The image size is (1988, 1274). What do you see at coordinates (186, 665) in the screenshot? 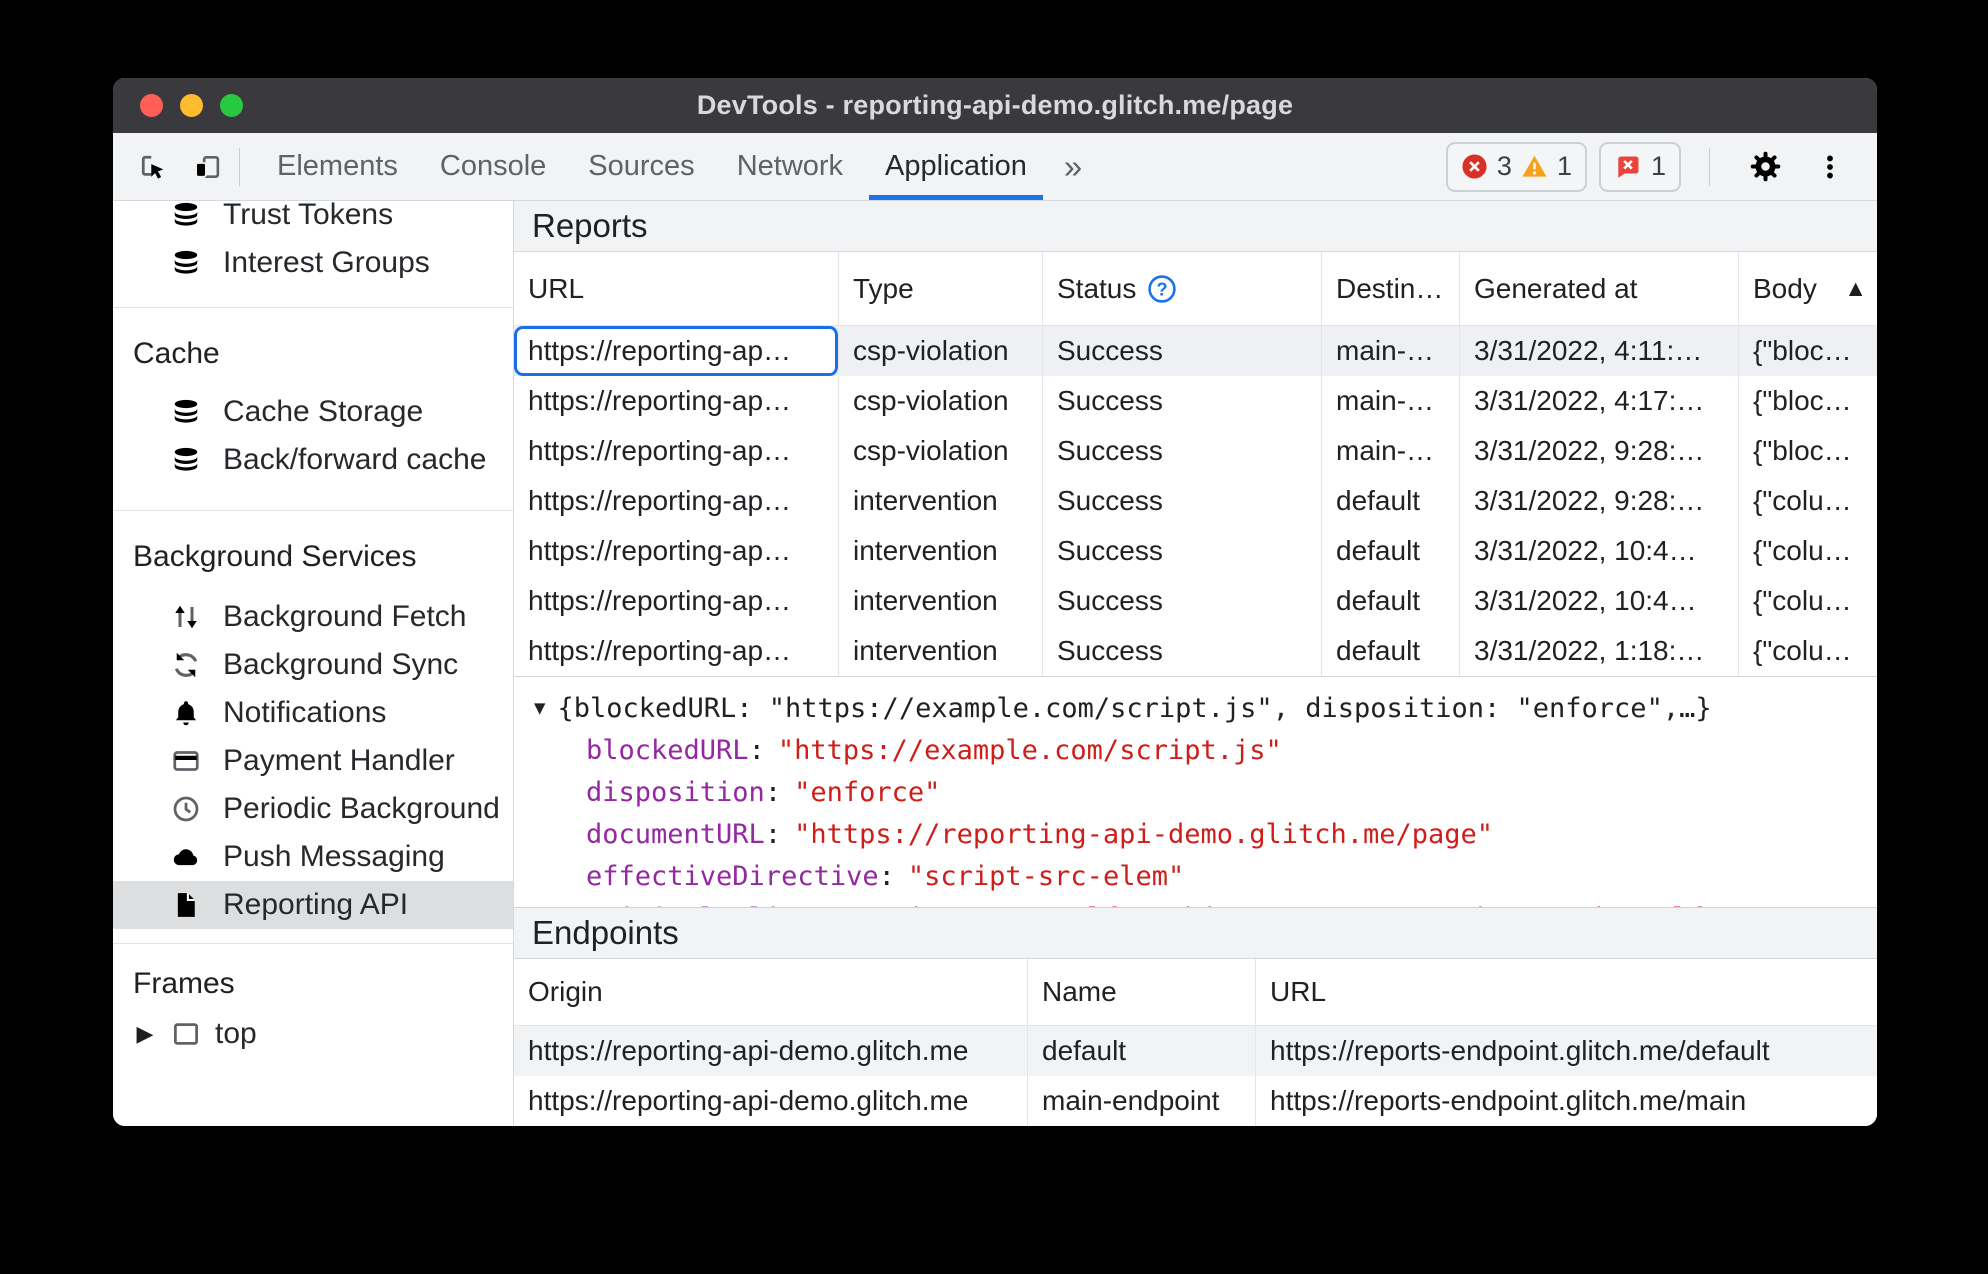
I see `background-sync-icon` at bounding box center [186, 665].